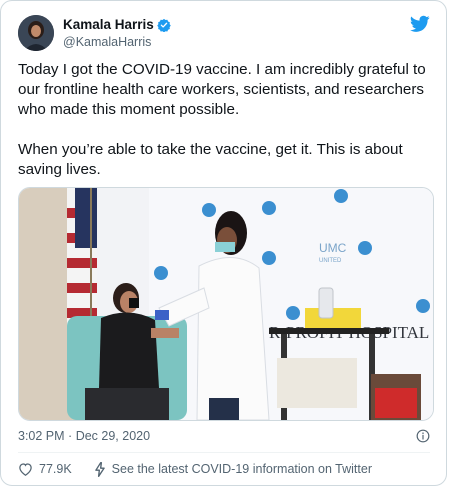 The height and width of the screenshot is (489, 450). What do you see at coordinates (107, 42) in the screenshot?
I see `author-handle: @KamalaHarris` at bounding box center [107, 42].